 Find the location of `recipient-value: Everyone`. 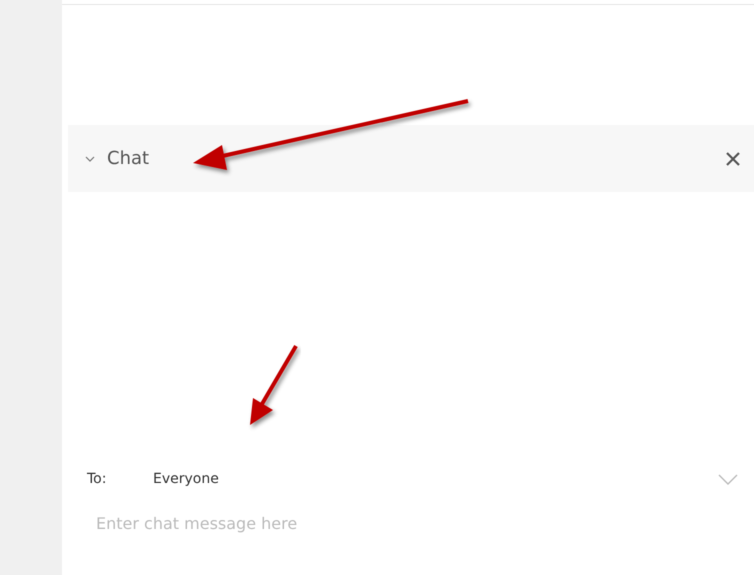

recipient-value: Everyone is located at coordinates (435, 479).